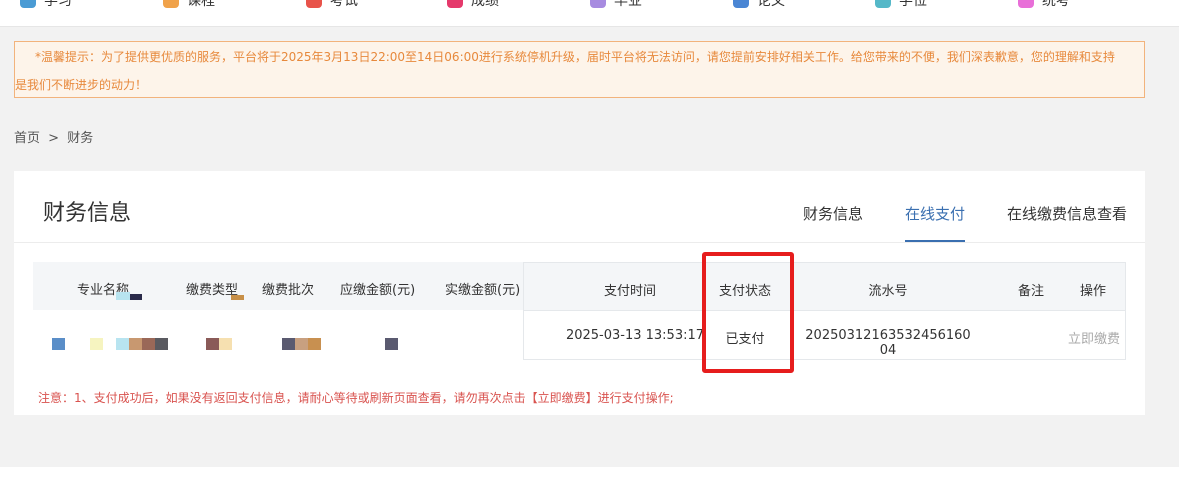 This screenshot has height=479, width=1179. I want to click on score-icon, so click(455, 4).